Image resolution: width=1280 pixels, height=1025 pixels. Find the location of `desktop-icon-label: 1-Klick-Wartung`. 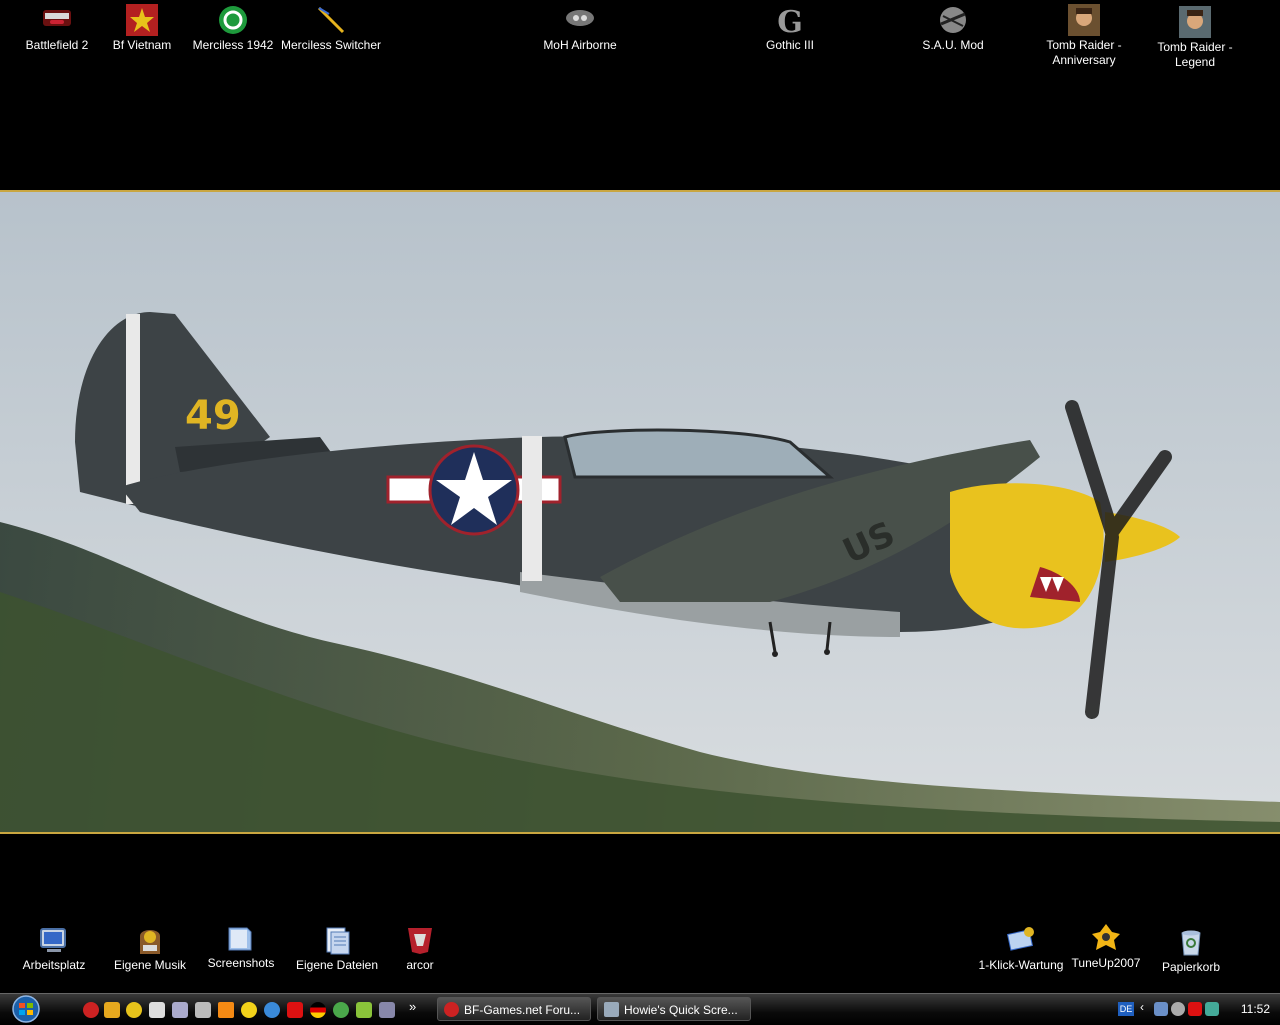

desktop-icon-label: 1-Klick-Wartung is located at coordinates (1021, 965).